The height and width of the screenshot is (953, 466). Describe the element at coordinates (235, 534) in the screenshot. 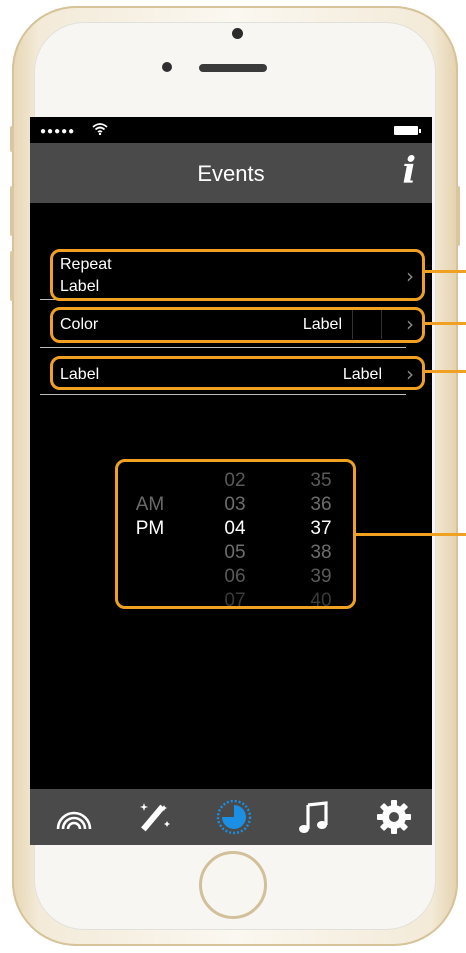

I see `time-picker-highlight` at that location.